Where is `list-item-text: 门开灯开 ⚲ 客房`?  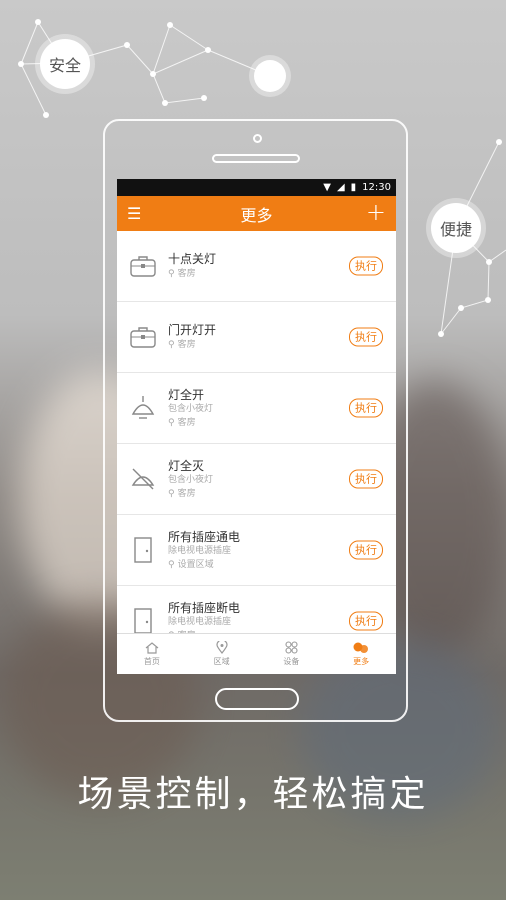 list-item-text: 门开灯开 ⚲ 客房 is located at coordinates (192, 337).